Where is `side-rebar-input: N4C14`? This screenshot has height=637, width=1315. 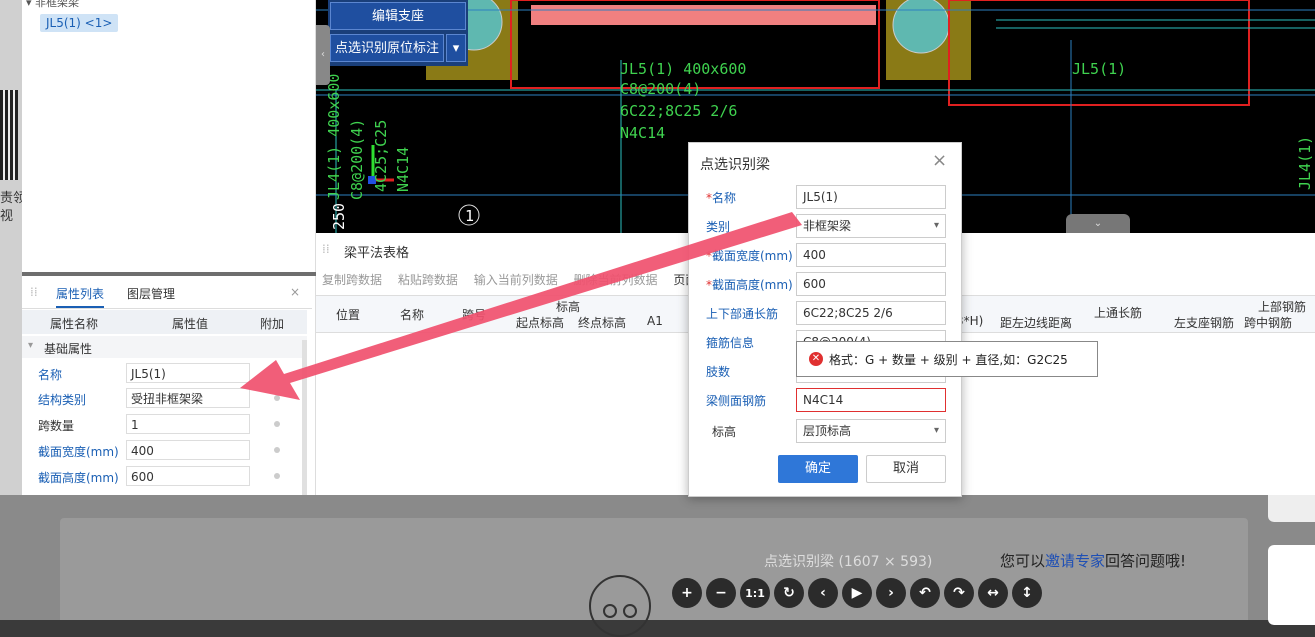
side-rebar-input: N4C14 is located at coordinates (871, 400).